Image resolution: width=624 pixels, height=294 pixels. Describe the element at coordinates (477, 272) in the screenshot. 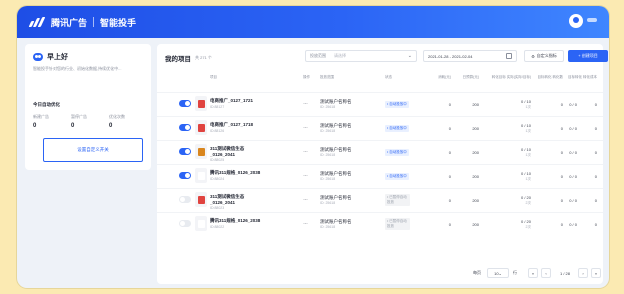

I see `per-page-label: 每页` at that location.